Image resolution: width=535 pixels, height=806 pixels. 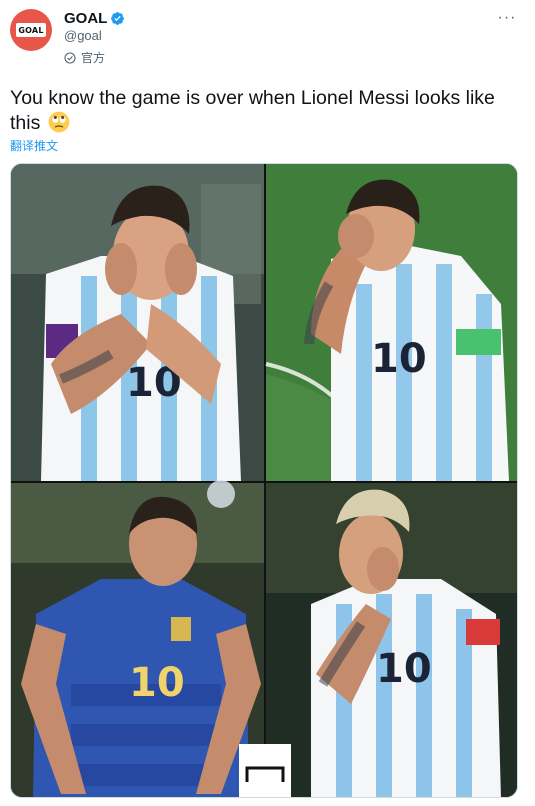 What do you see at coordinates (118, 18) in the screenshot?
I see `verified-badge-icon` at bounding box center [118, 18].